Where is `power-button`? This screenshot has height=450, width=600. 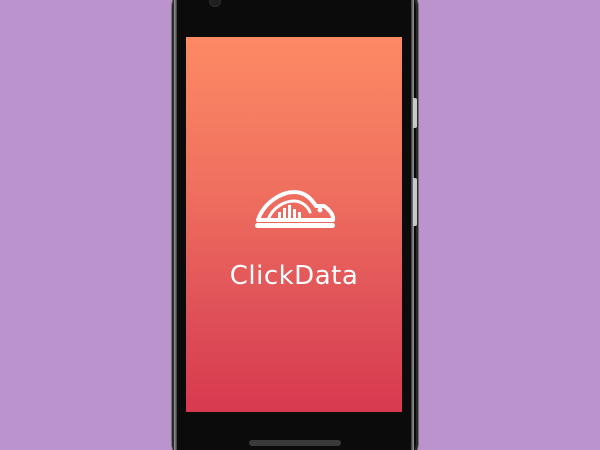 power-button is located at coordinates (415, 202).